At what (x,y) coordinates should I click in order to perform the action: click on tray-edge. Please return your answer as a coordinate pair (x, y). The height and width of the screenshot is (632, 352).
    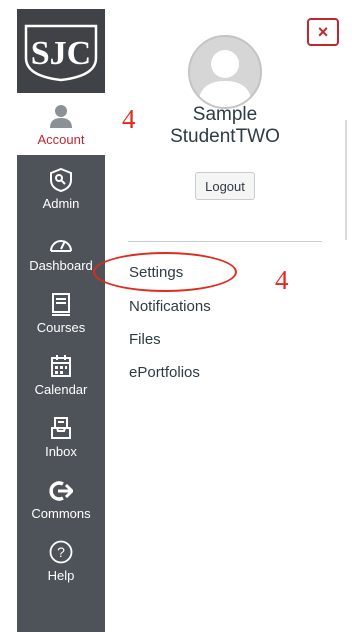
    Looking at the image, I should click on (348, 320).